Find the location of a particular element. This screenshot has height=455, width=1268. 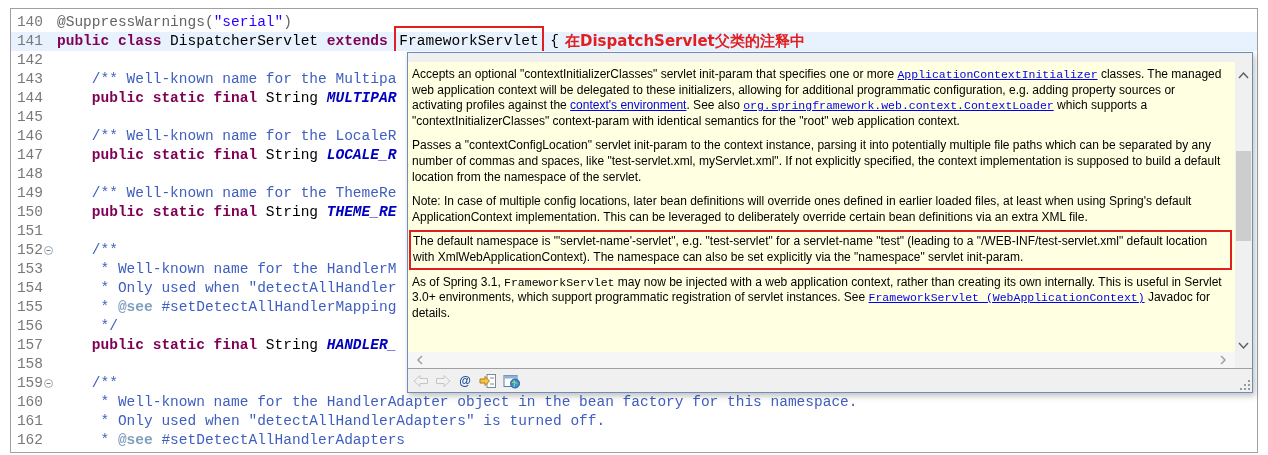

line-number: 148 is located at coordinates (29, 174).